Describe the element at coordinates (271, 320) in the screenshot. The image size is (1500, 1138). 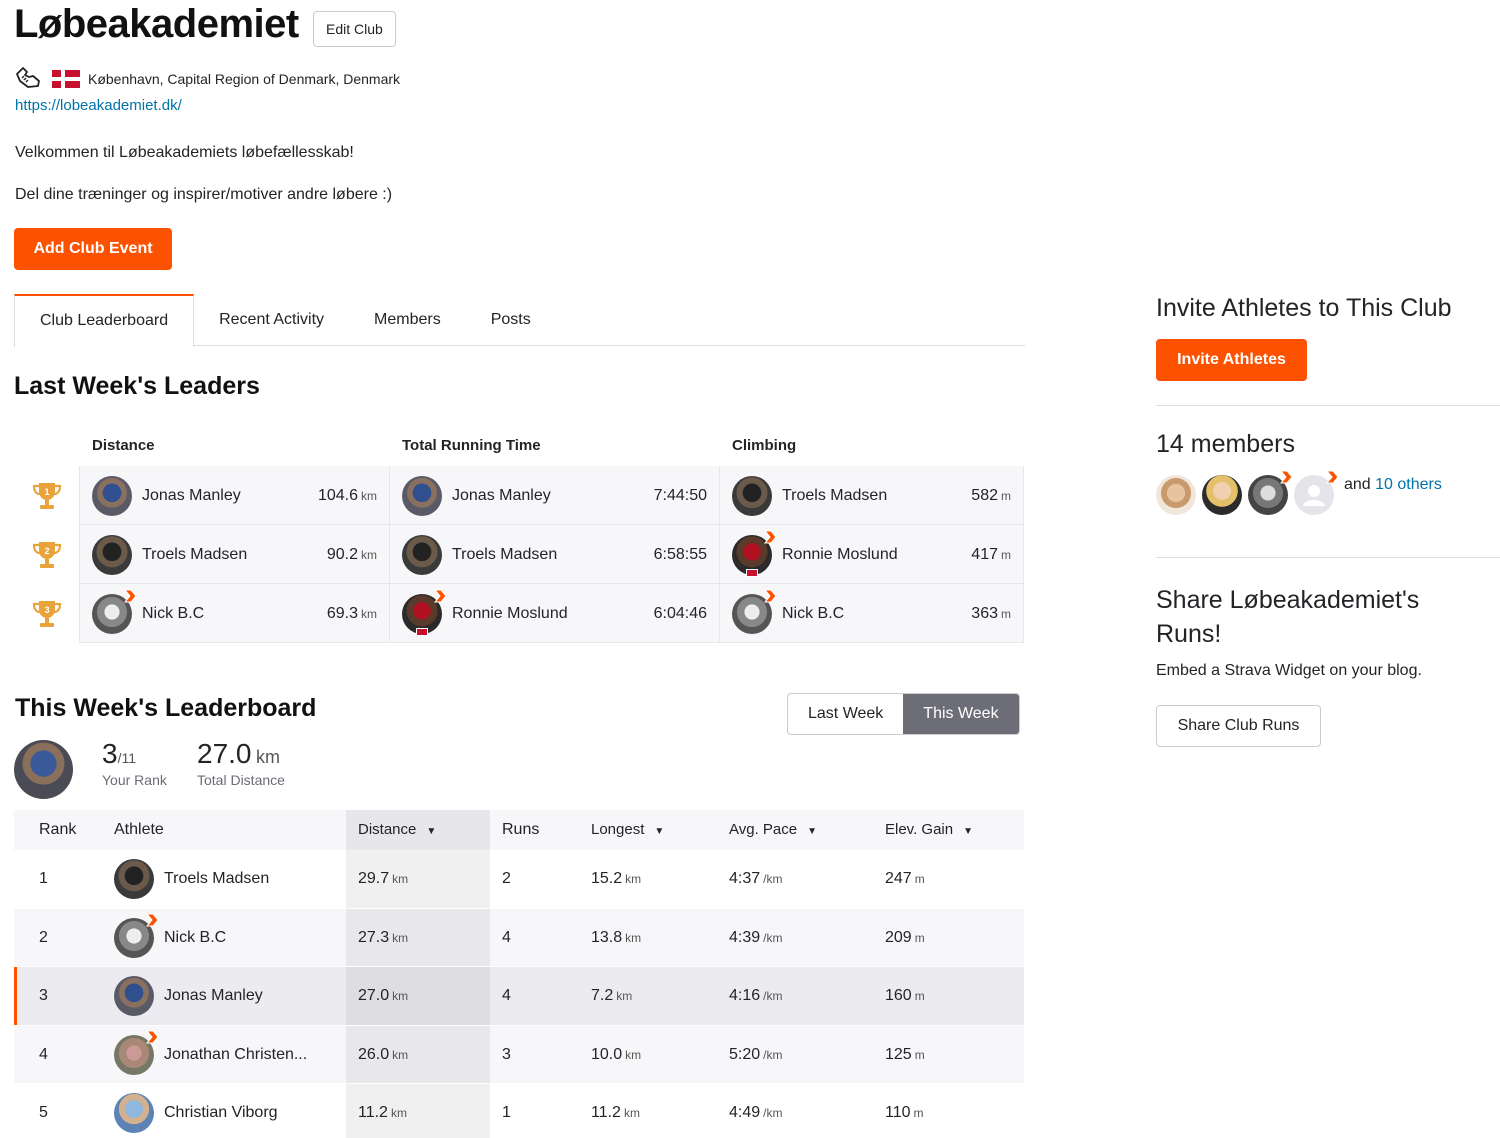
I see `tab-recent-activity: Recent Activity` at that location.